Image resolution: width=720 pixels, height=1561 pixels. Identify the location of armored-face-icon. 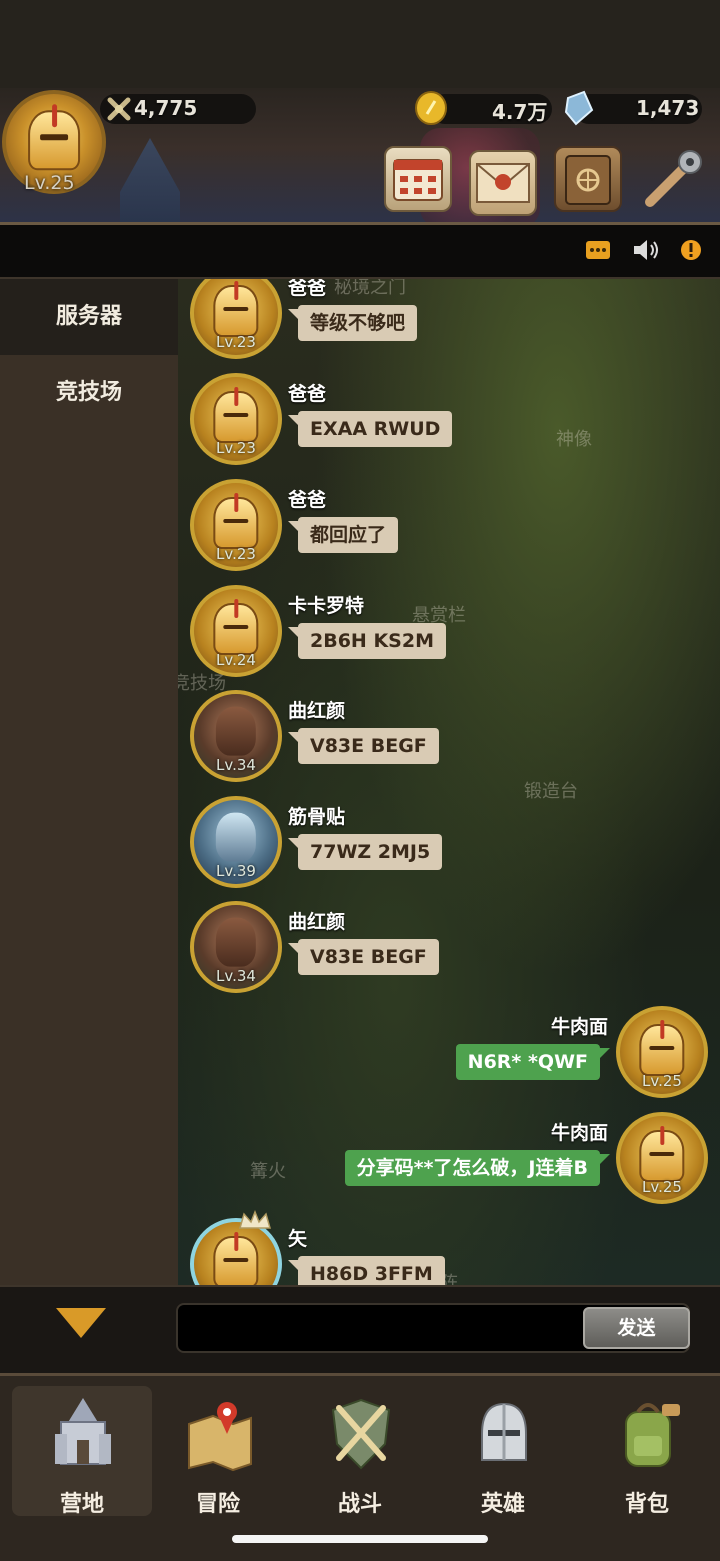
(236, 837).